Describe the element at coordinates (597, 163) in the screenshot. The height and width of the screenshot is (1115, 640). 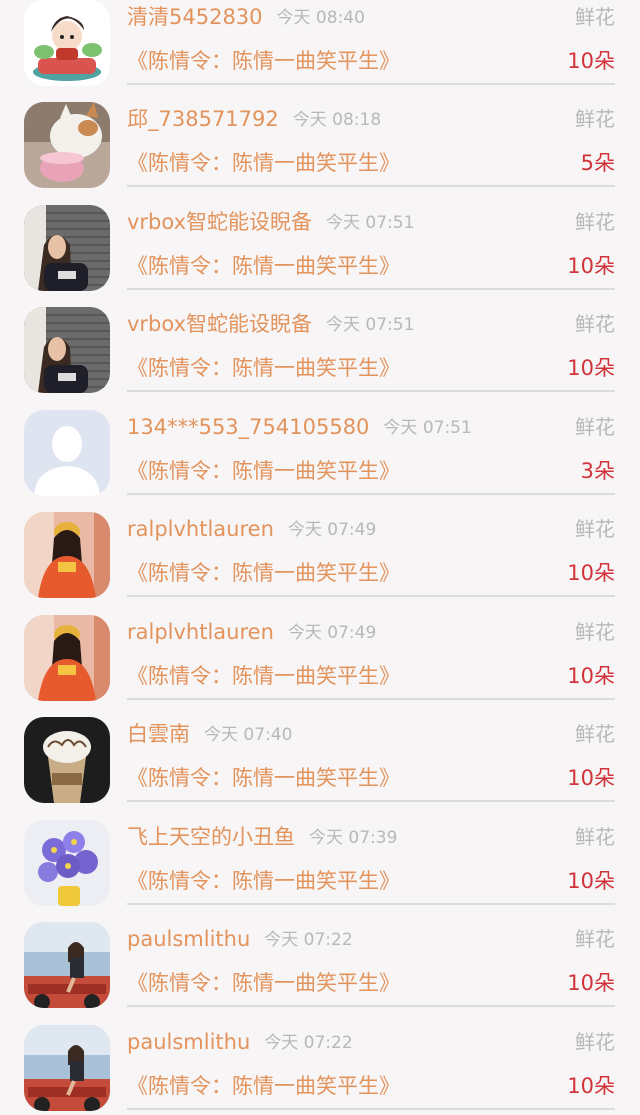
I see `flower-count: 5朵` at that location.